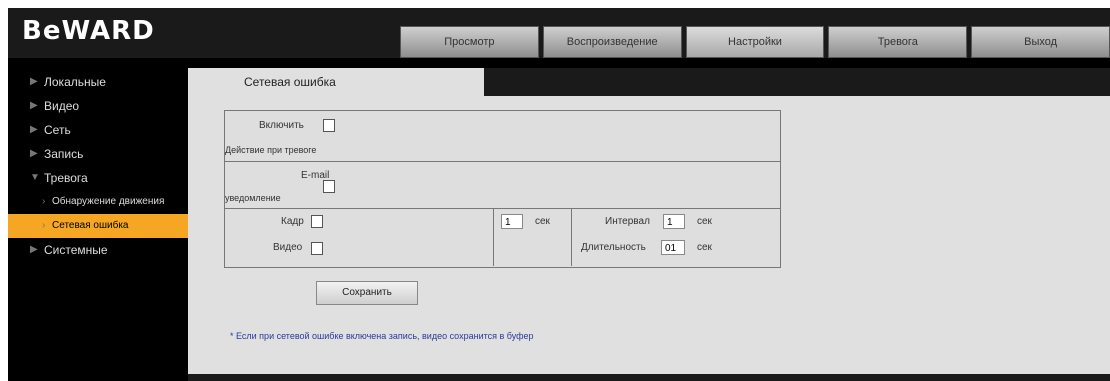 The image size is (1110, 381). What do you see at coordinates (98, 178) in the screenshot?
I see `sidebar-item-alarm: ▼ Тревога` at bounding box center [98, 178].